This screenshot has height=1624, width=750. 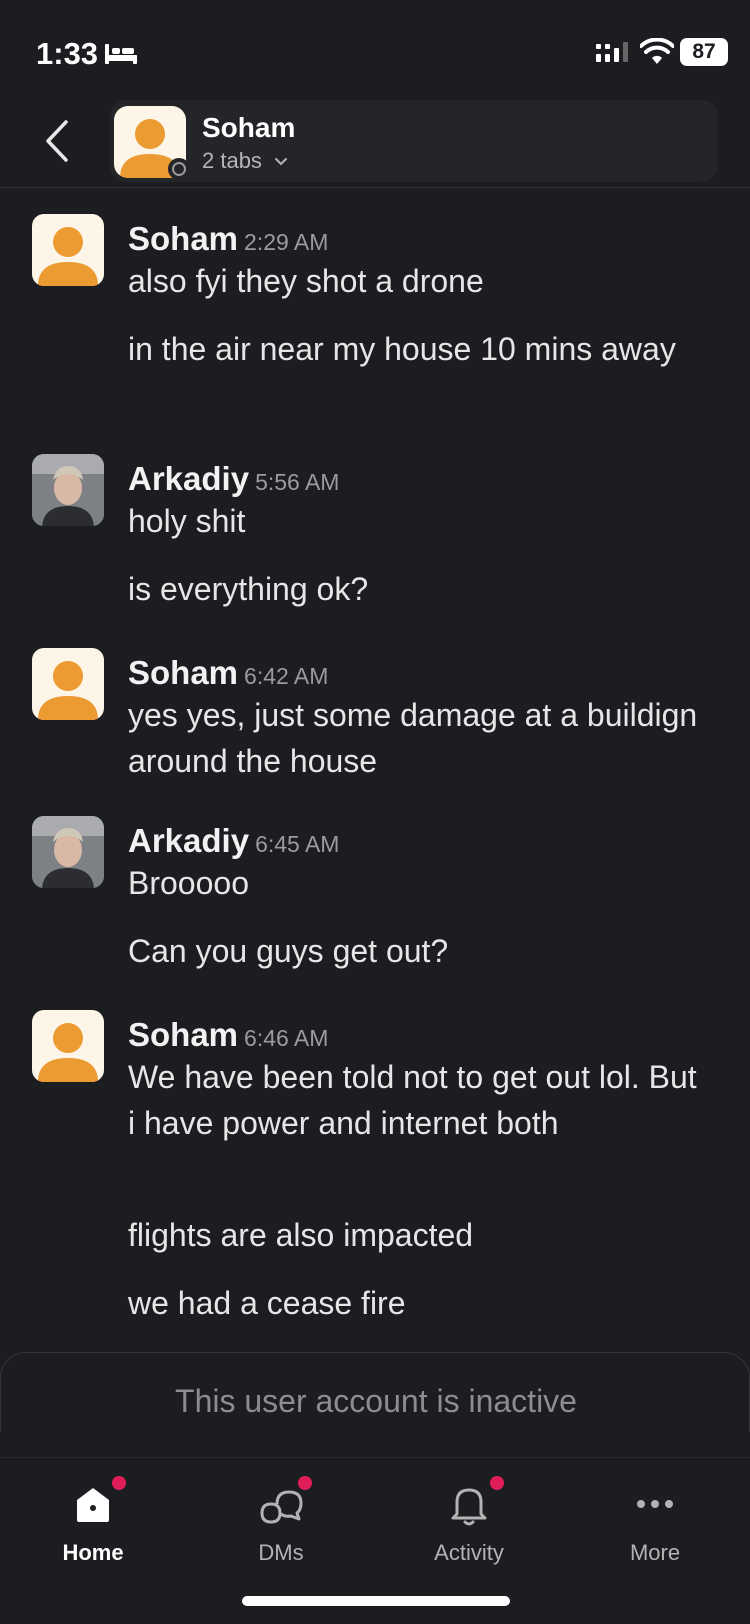 I want to click on tab-more: More, so click(x=655, y=1525).